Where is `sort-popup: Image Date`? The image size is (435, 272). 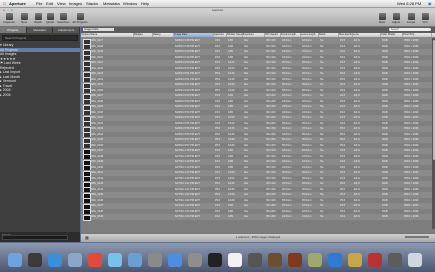
sort-popup: Image Date is located at coordinates (98, 29).